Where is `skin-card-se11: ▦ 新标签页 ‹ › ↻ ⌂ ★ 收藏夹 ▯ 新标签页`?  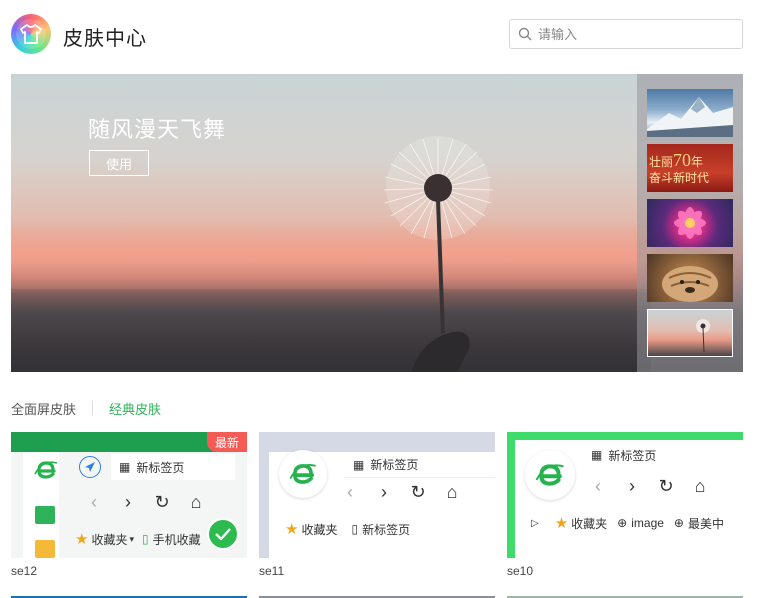
skin-card-se11: ▦ 新标签页 ‹ › ↻ ⌂ ★ 收藏夹 ▯ 新标签页 is located at coordinates (377, 495).